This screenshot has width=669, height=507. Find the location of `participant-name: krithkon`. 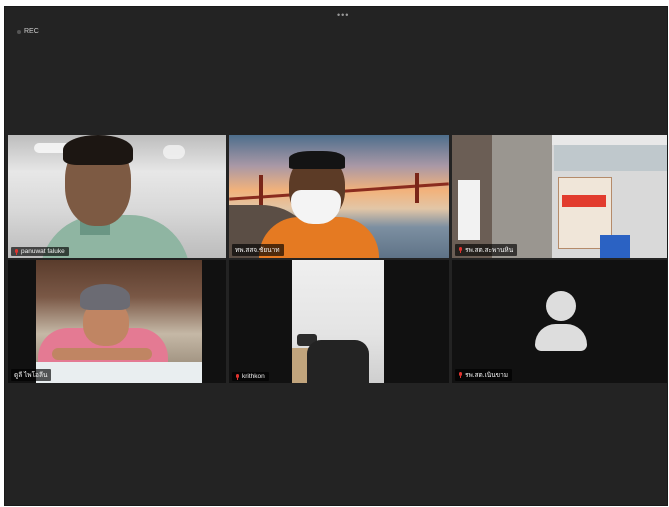

participant-name: krithkon is located at coordinates (253, 376).